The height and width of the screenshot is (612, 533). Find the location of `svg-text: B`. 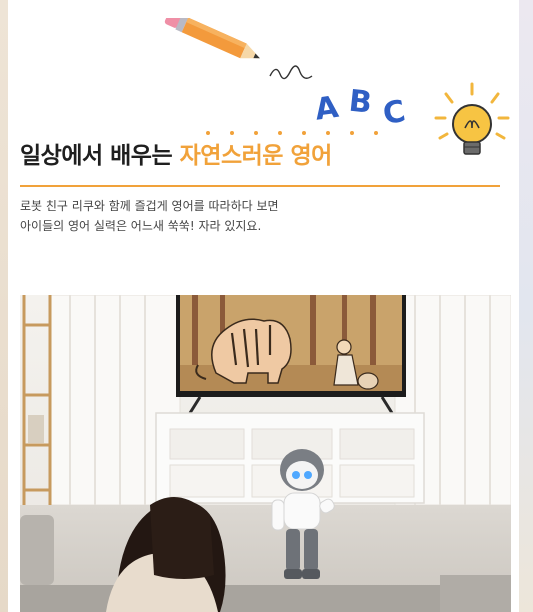

svg-text: B is located at coordinates (360, 102).